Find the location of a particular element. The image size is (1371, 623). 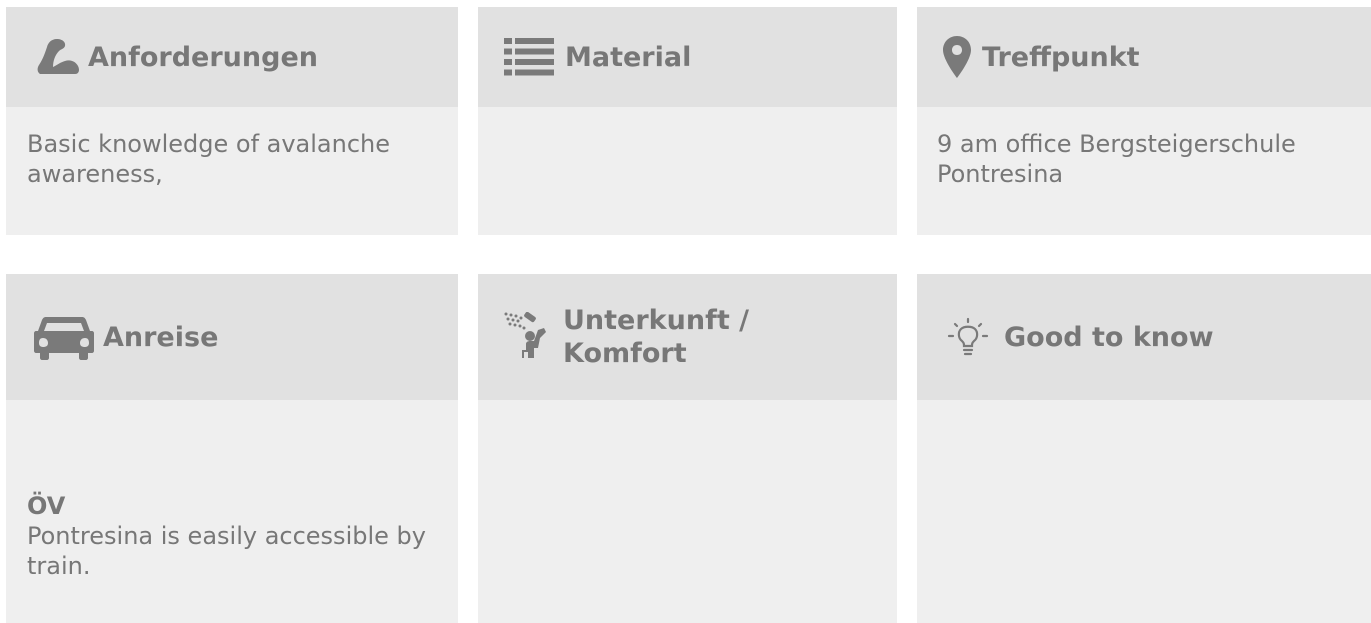

flexed-arm-icon is located at coordinates (58, 57).